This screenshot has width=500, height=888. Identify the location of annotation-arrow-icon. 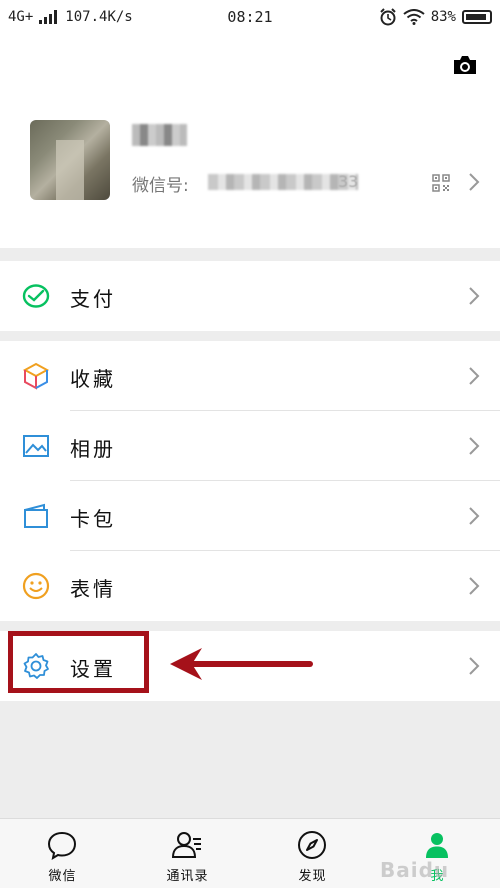
(241, 664).